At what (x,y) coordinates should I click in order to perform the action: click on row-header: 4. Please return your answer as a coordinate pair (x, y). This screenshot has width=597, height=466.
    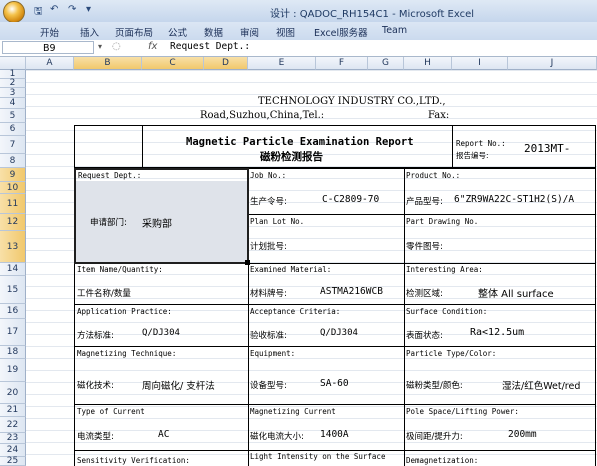
    Looking at the image, I should click on (13, 103).